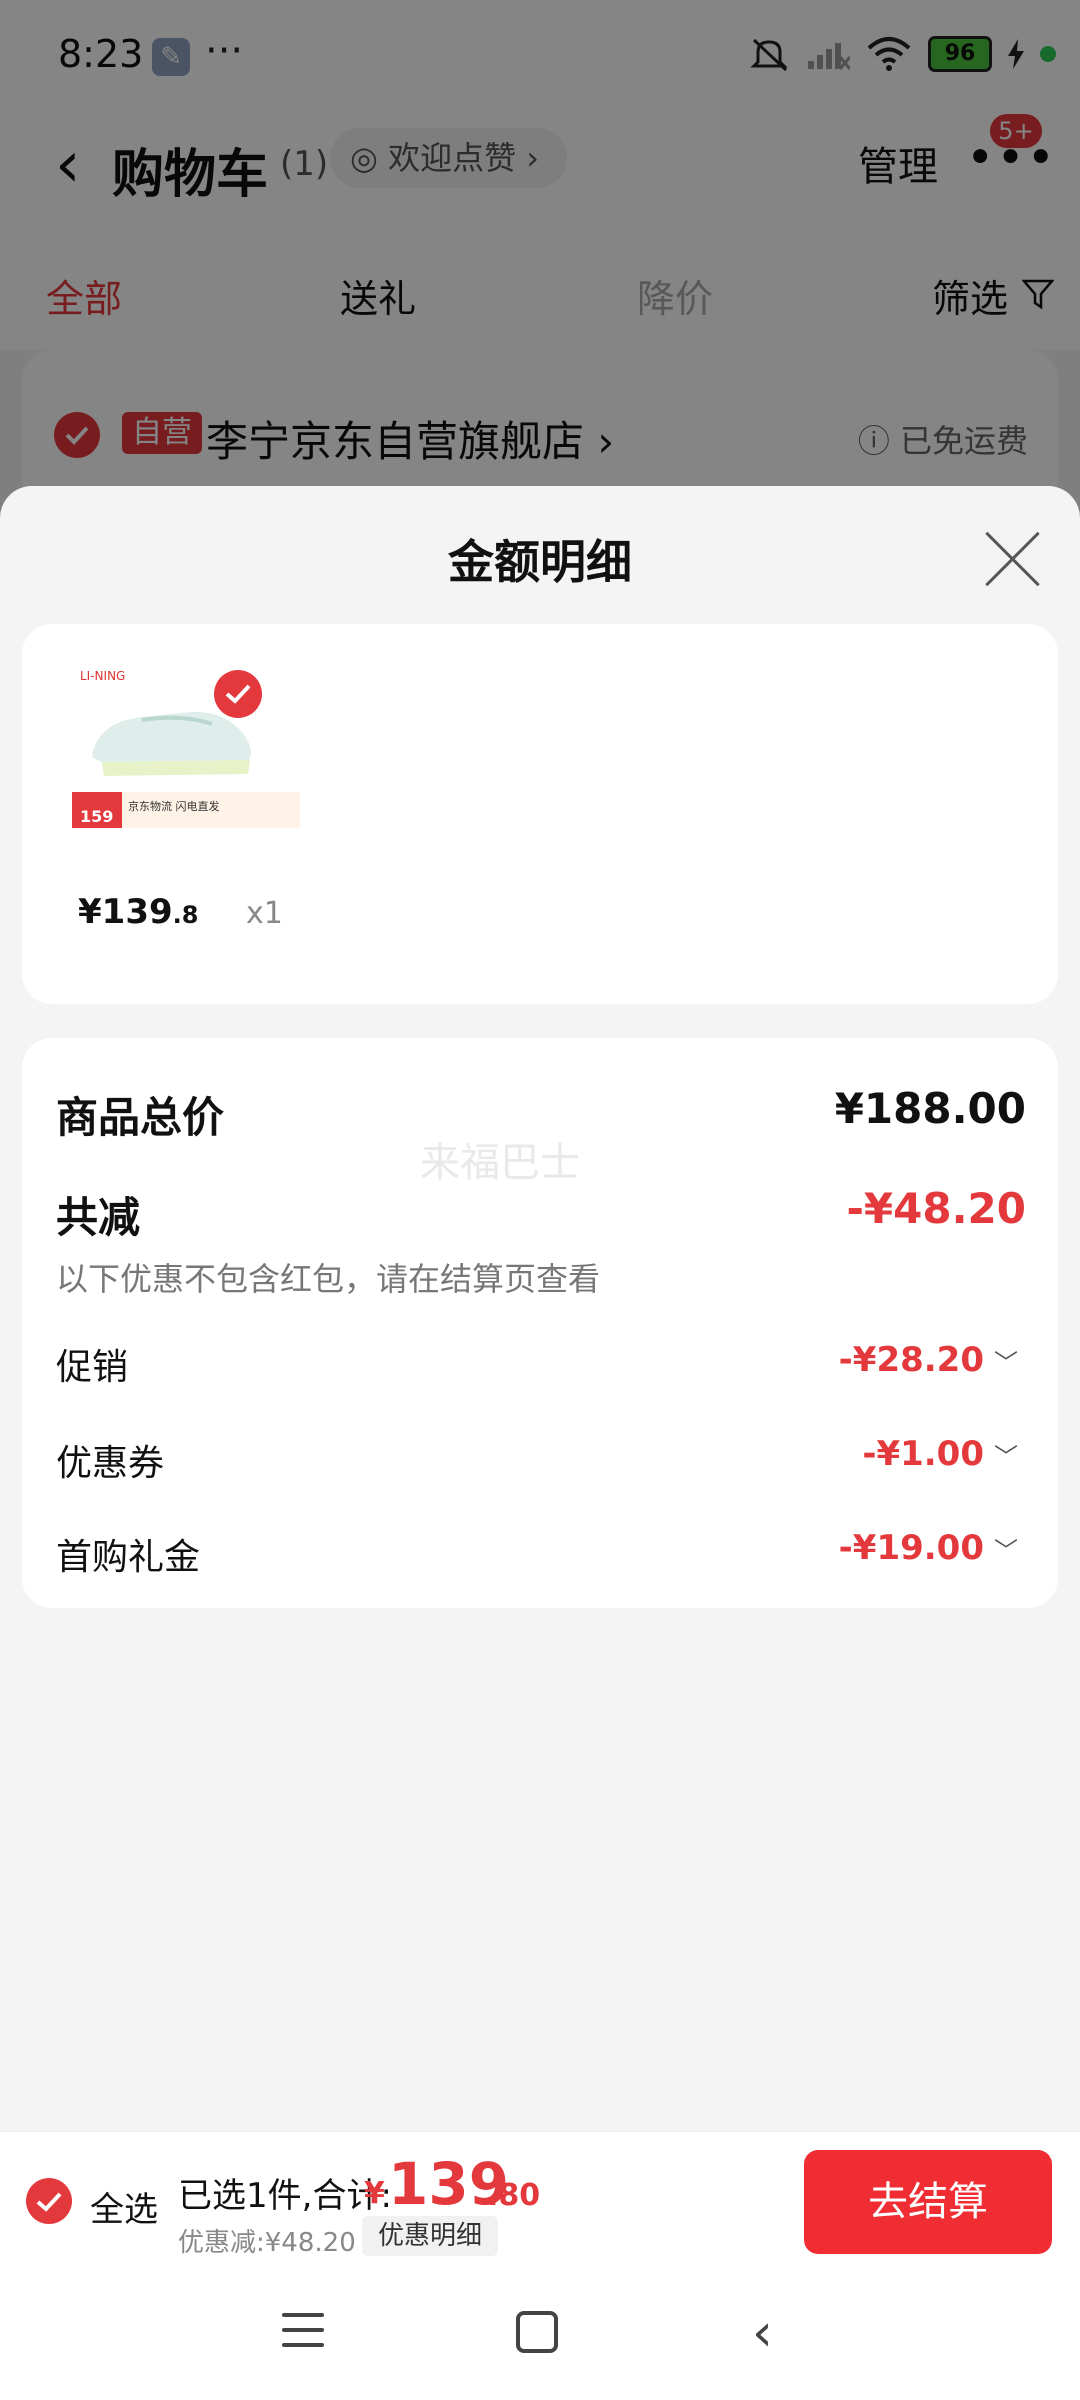  I want to click on coupon-value: -¥1.00 ﹀, so click(940, 1454).